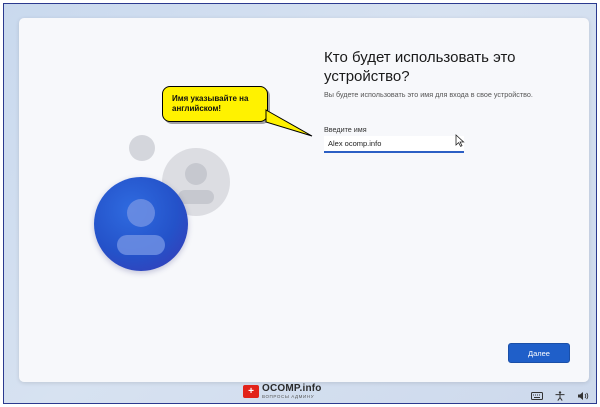  I want to click on plus-logo-icon: +, so click(251, 391).